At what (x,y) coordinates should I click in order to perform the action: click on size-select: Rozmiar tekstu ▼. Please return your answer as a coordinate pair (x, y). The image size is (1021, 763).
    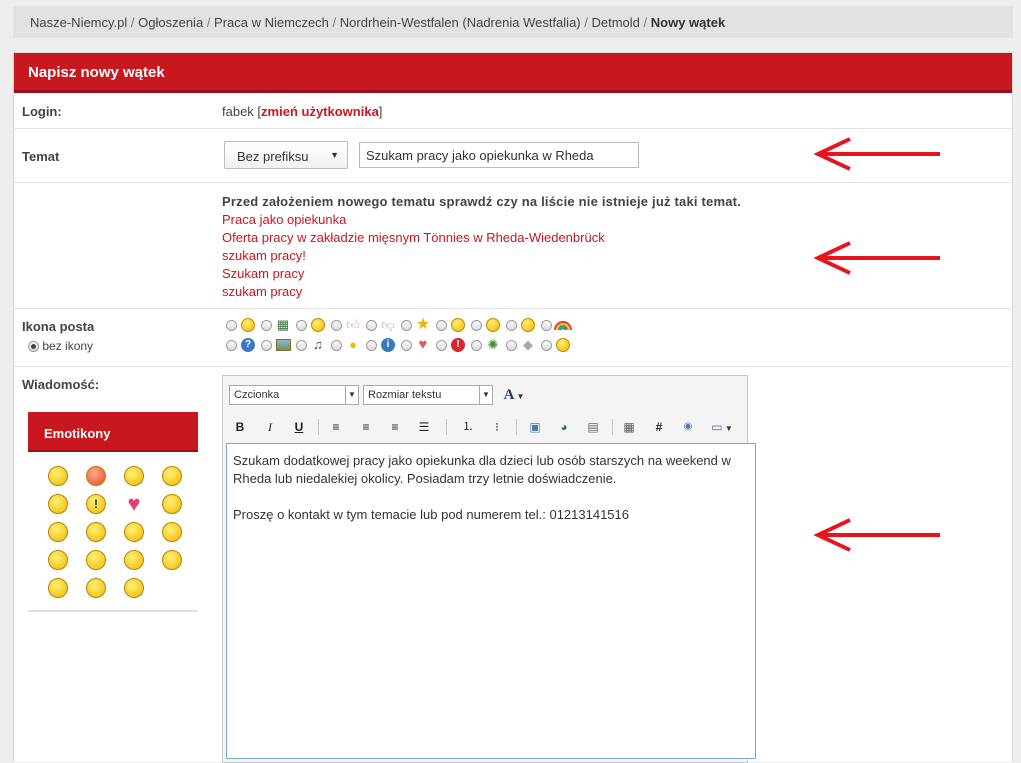
    Looking at the image, I should click on (428, 395).